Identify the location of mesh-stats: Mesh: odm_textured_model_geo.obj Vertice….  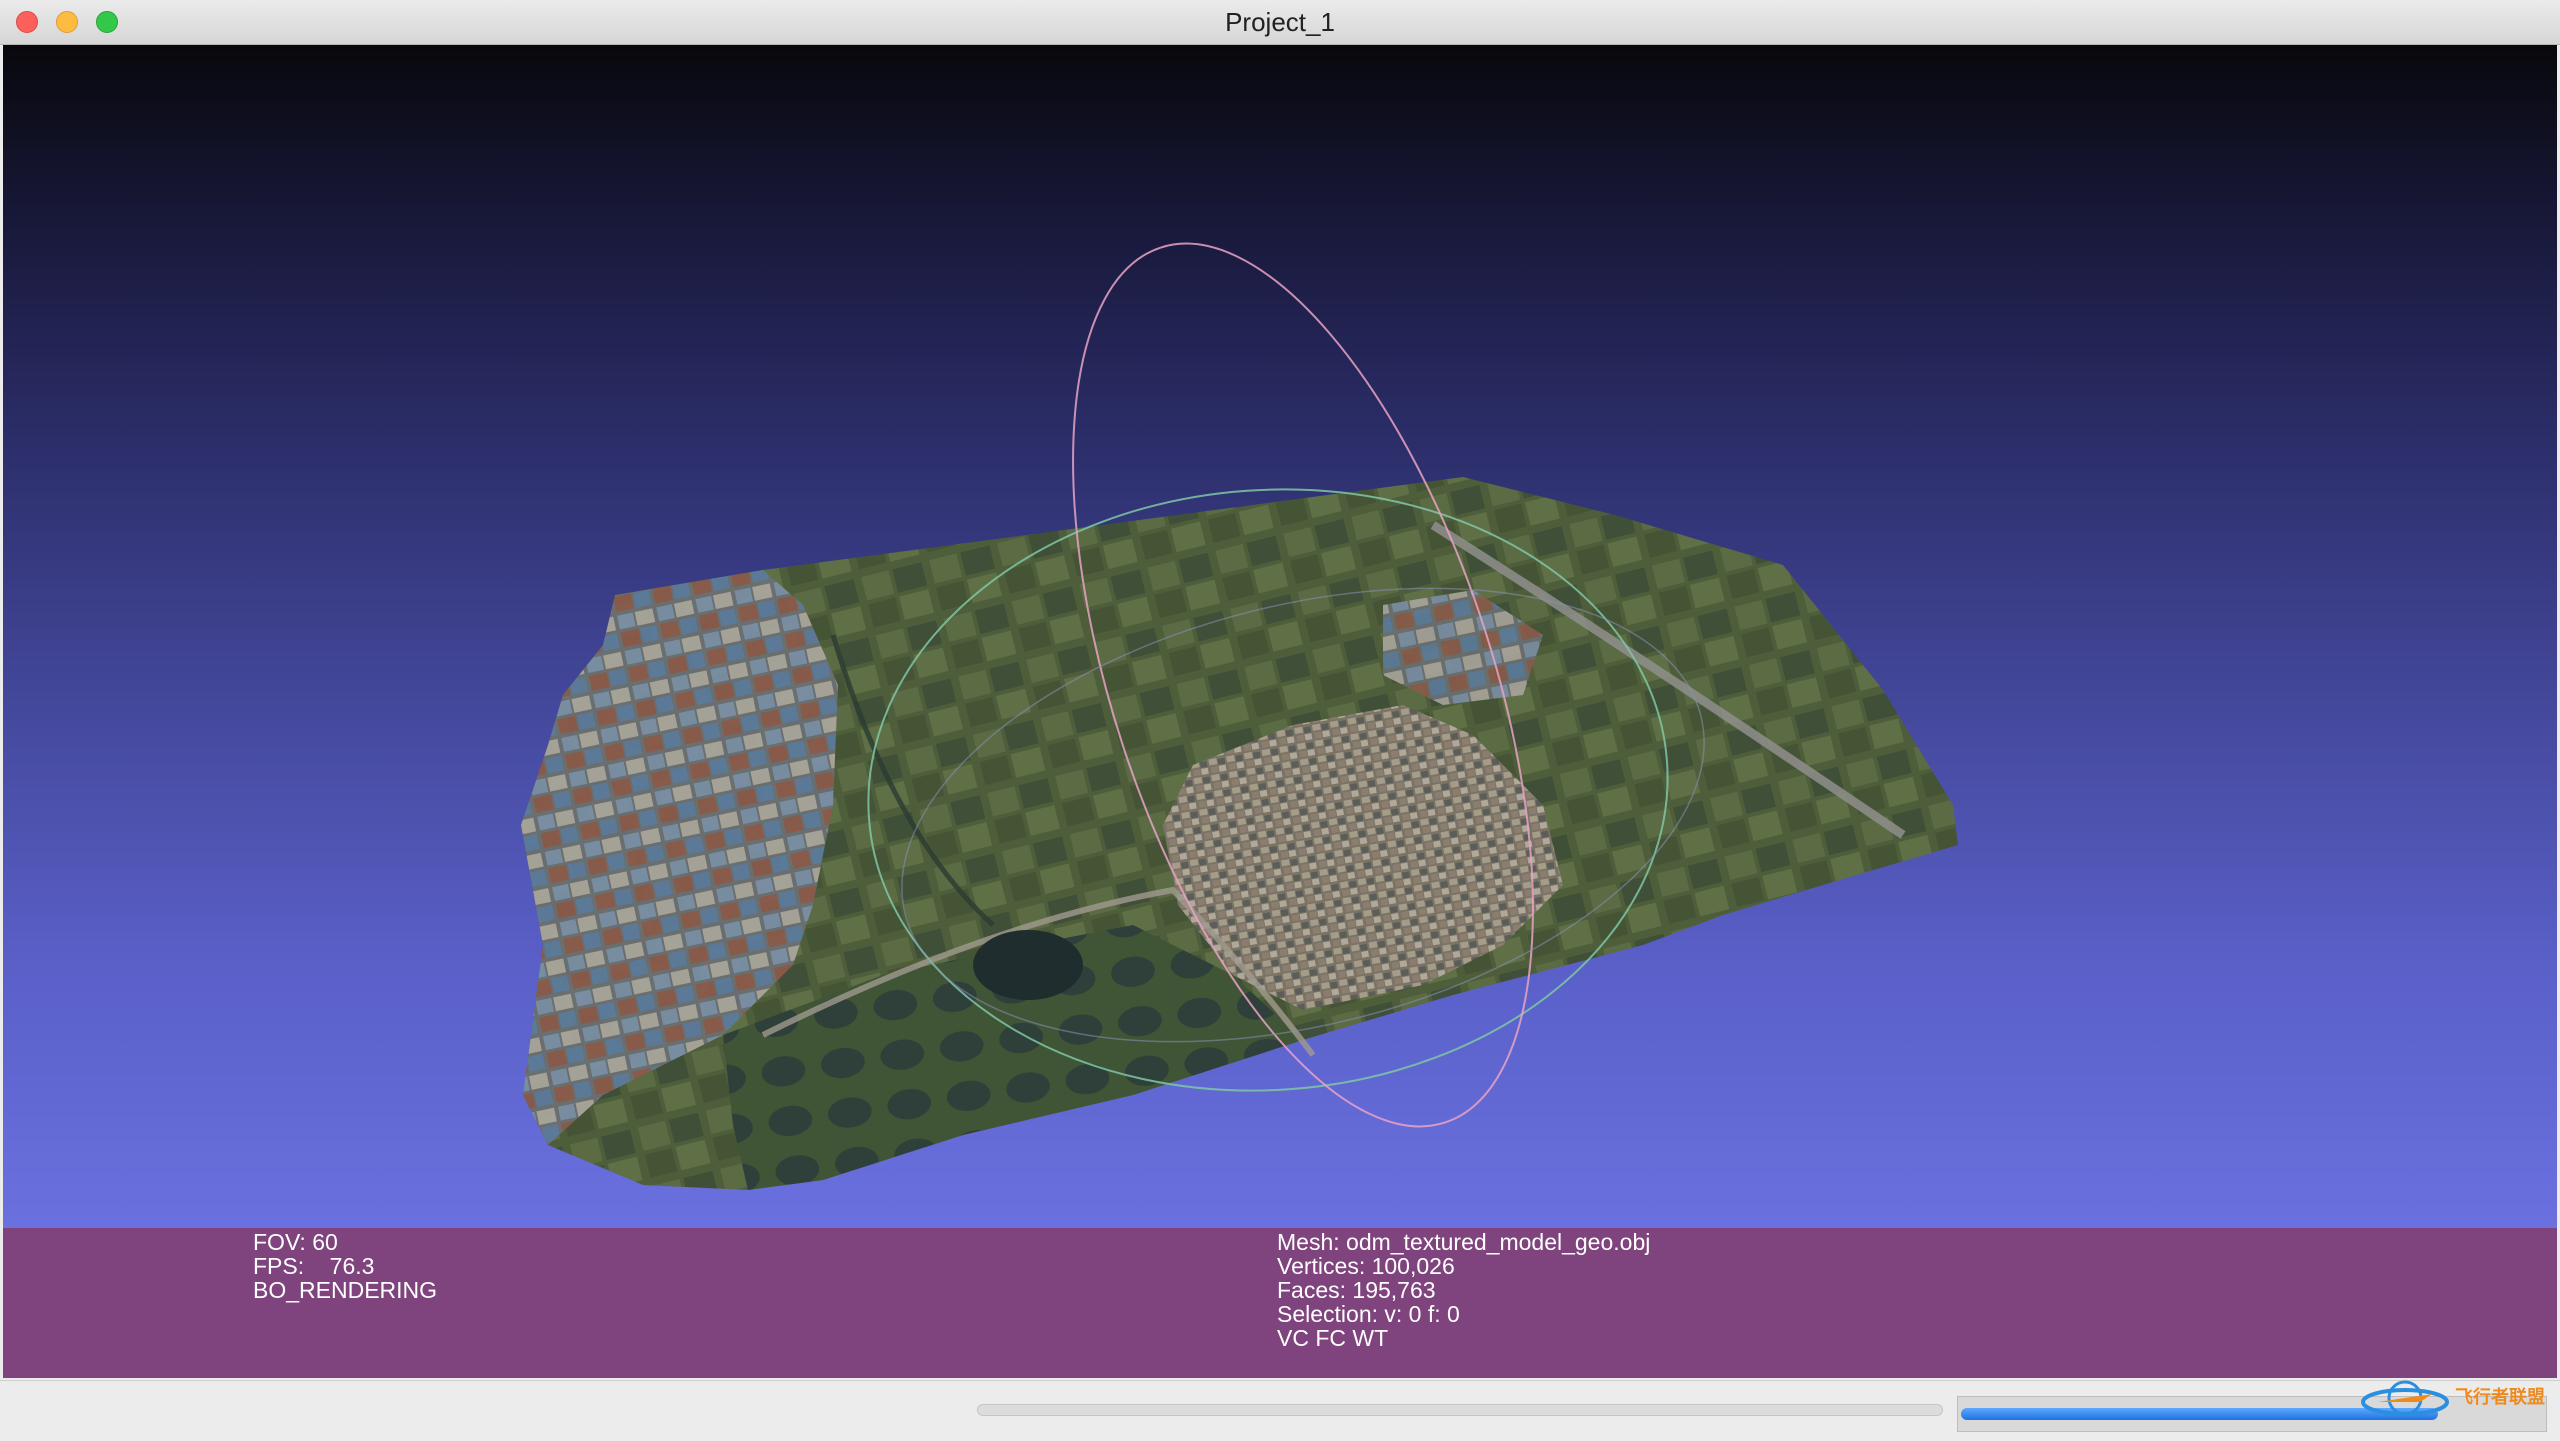
(1463, 1290).